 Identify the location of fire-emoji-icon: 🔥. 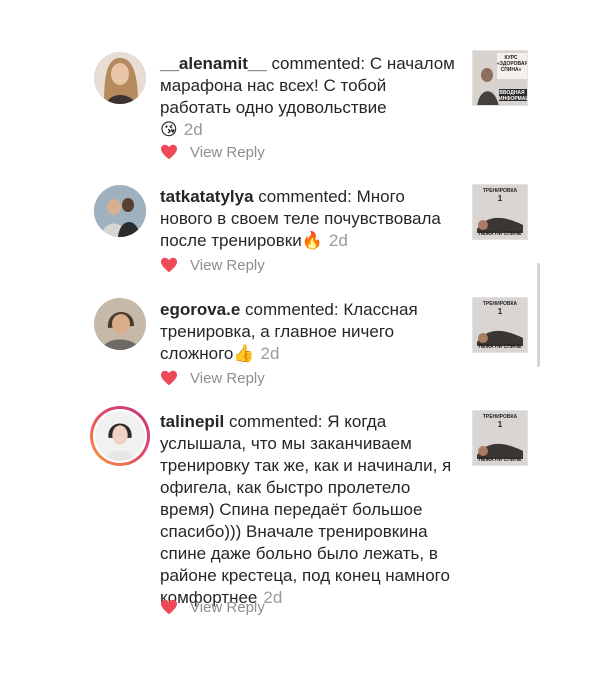
(312, 241).